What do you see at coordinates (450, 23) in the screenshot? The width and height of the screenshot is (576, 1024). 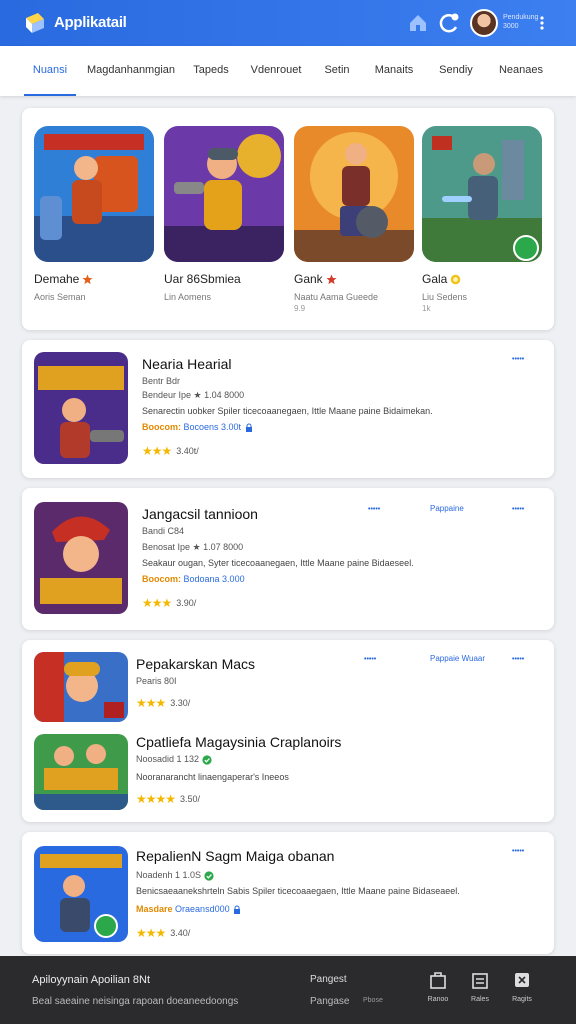 I see `notification-icon` at bounding box center [450, 23].